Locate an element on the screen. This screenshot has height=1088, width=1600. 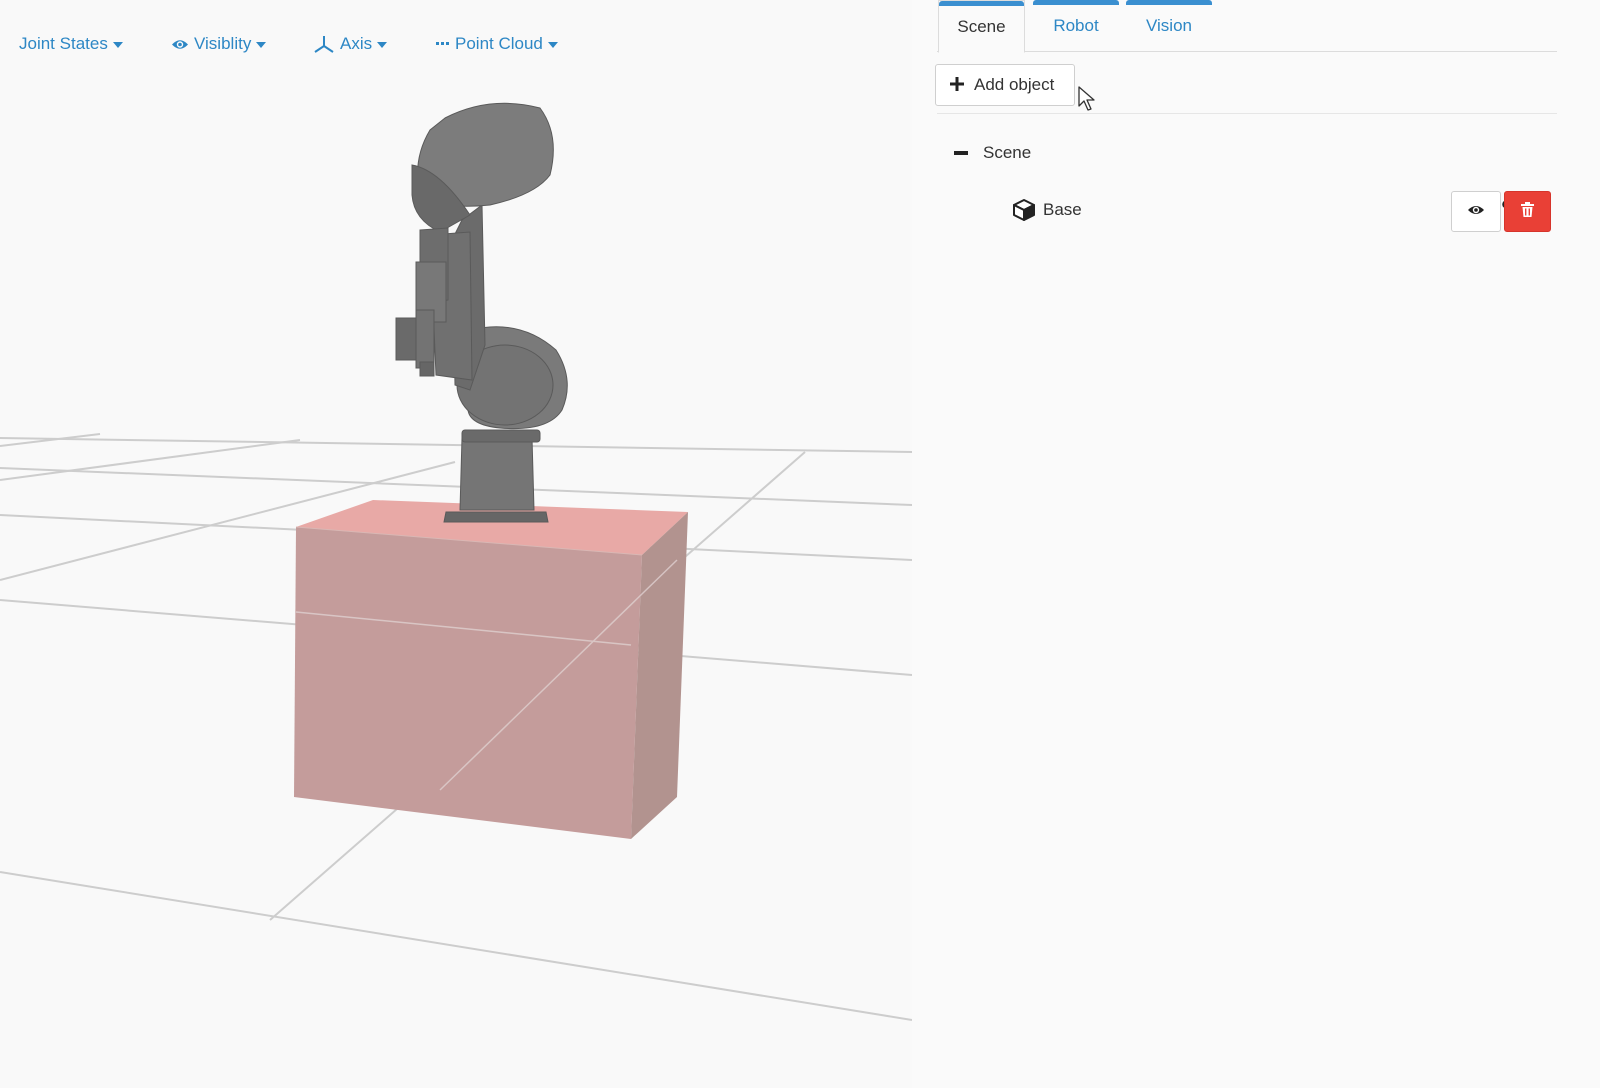
scene-tree-item-label: Base is located at coordinates (1062, 209).